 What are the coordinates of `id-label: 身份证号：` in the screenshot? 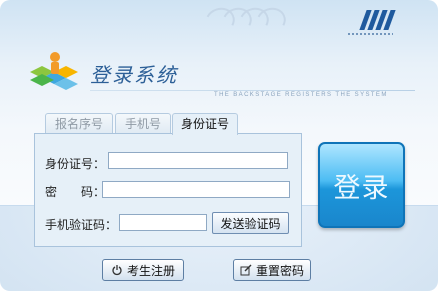 It's located at (75, 164).